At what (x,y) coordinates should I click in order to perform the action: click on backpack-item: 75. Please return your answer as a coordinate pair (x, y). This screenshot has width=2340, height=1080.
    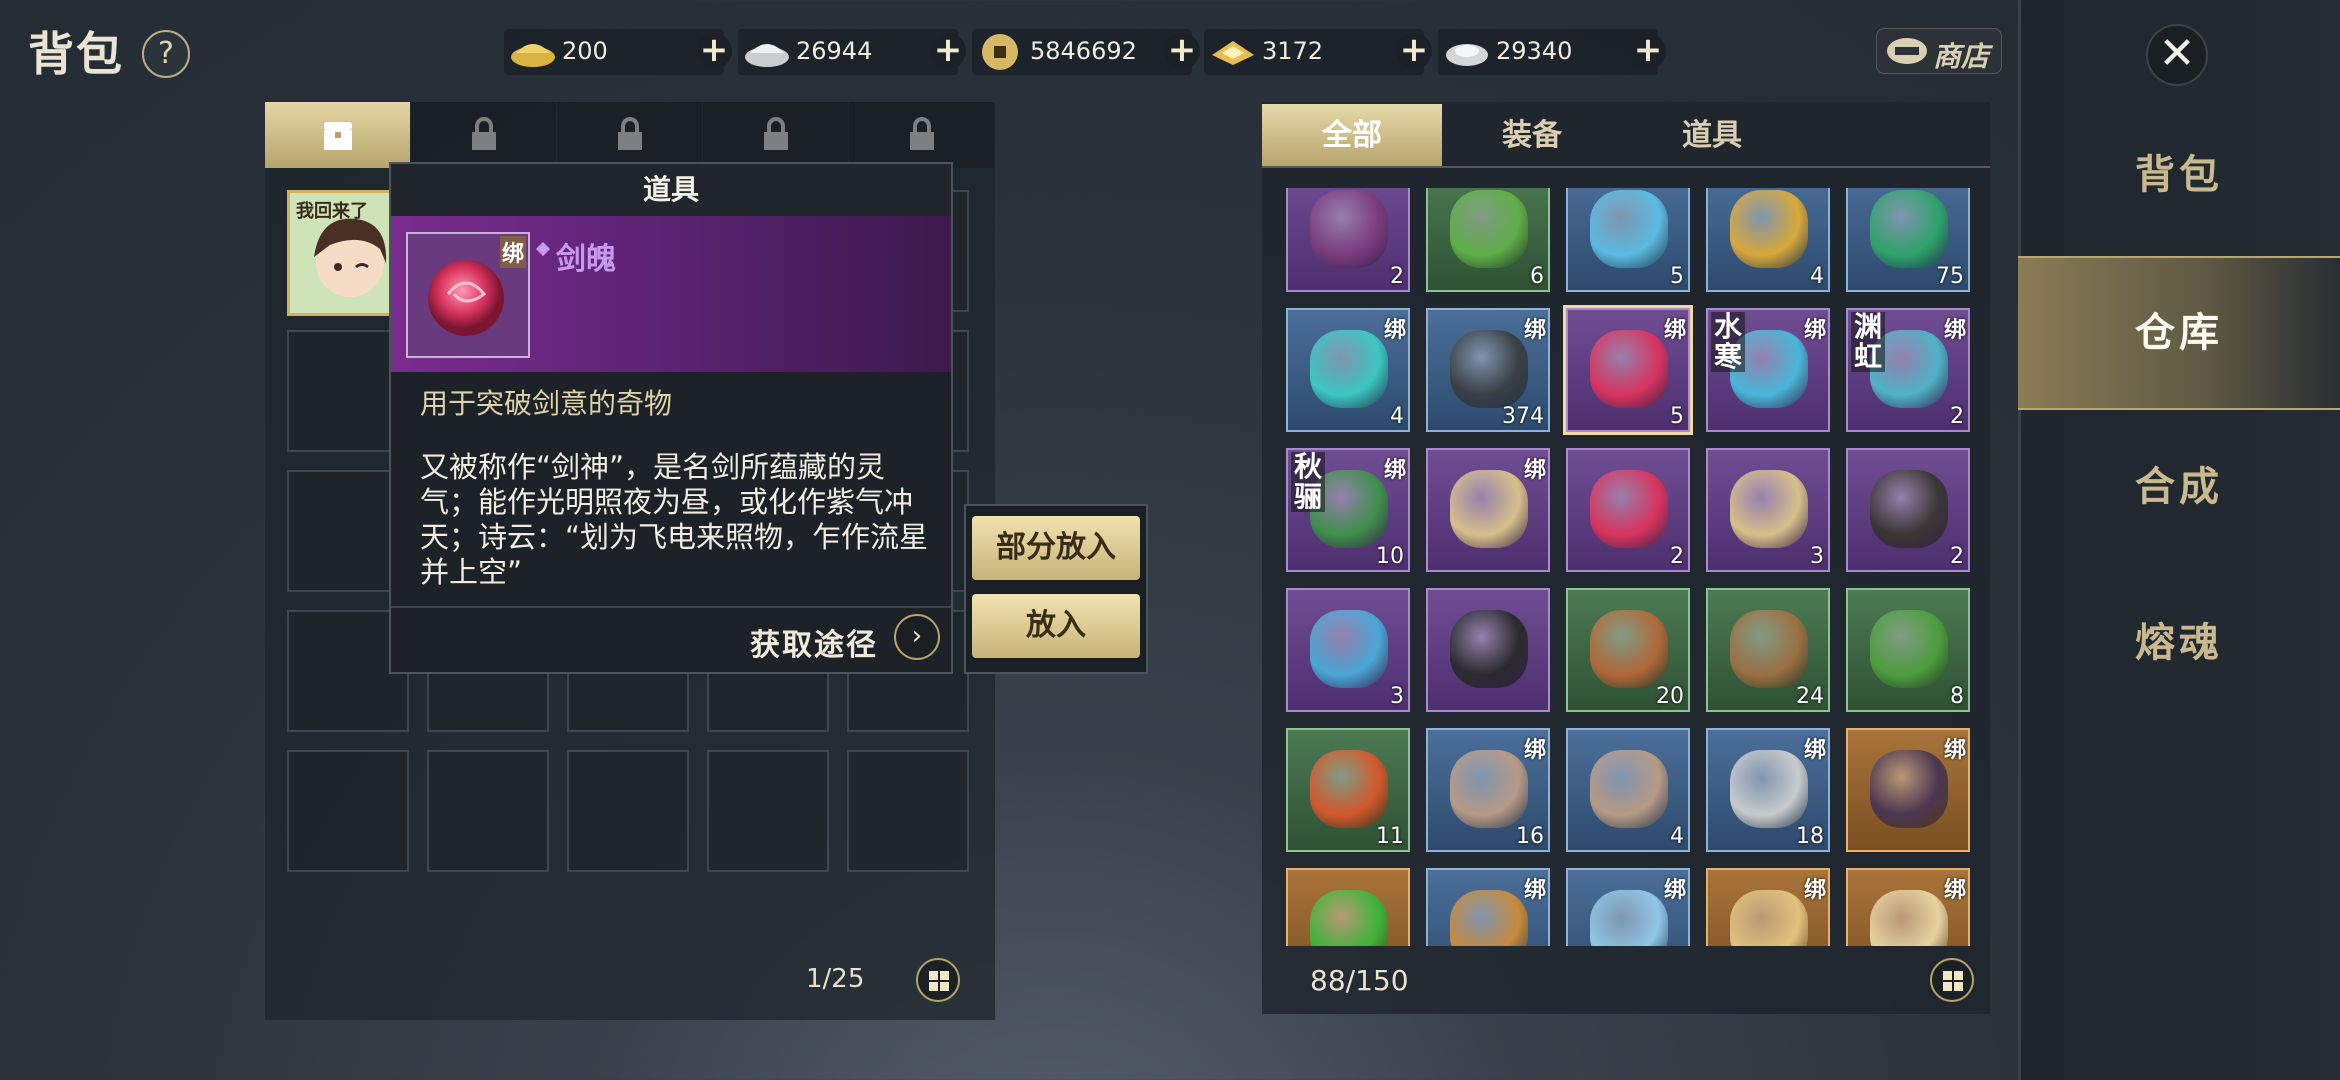
    Looking at the image, I should click on (1908, 240).